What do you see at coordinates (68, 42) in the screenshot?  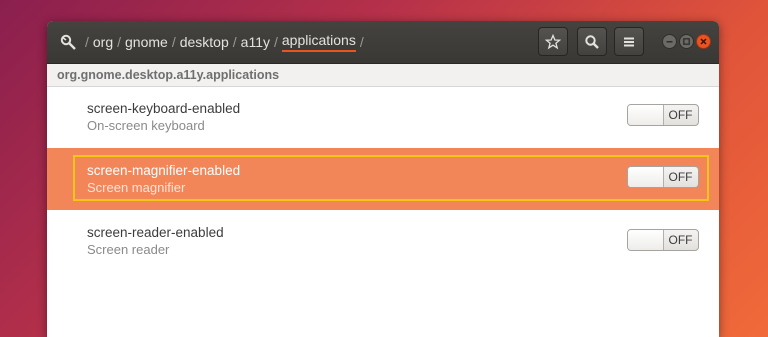 I see `dconf-editor-icon` at bounding box center [68, 42].